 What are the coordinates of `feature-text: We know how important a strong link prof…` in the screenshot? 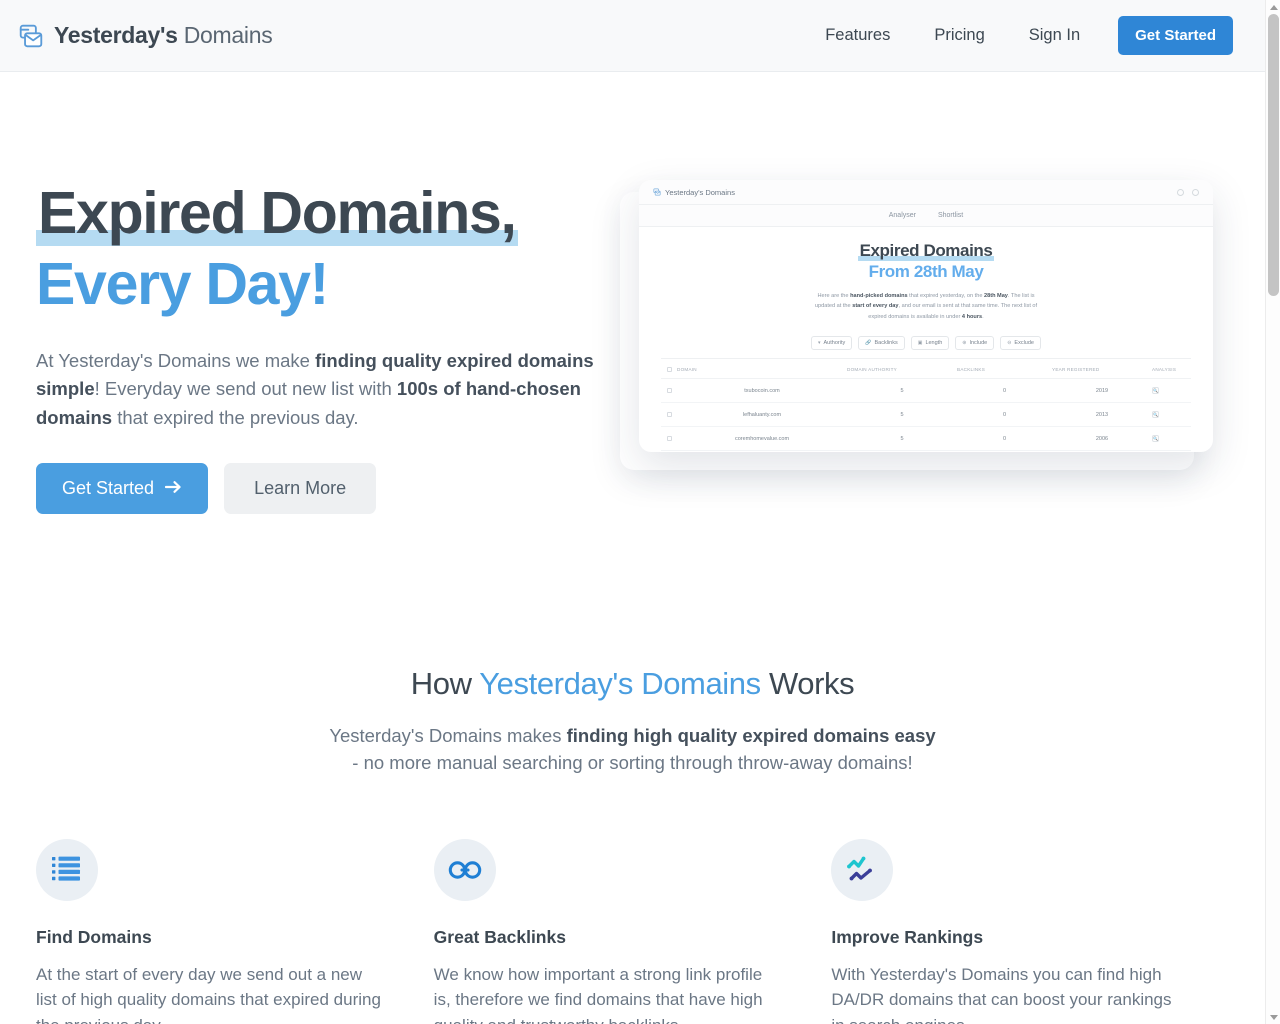 It's located at (598, 994).